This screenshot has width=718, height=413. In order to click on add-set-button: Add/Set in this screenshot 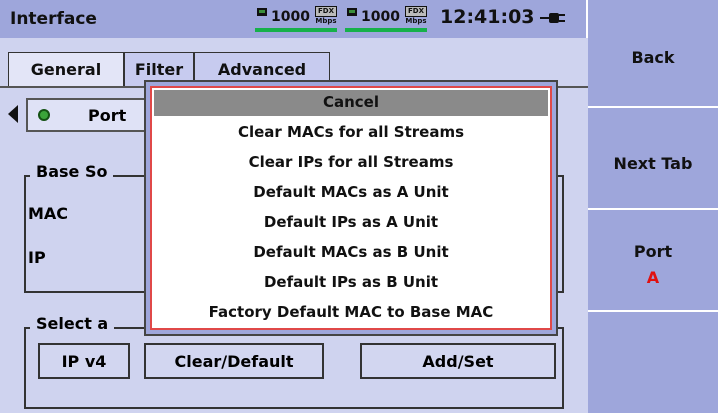, I will do `click(458, 361)`.